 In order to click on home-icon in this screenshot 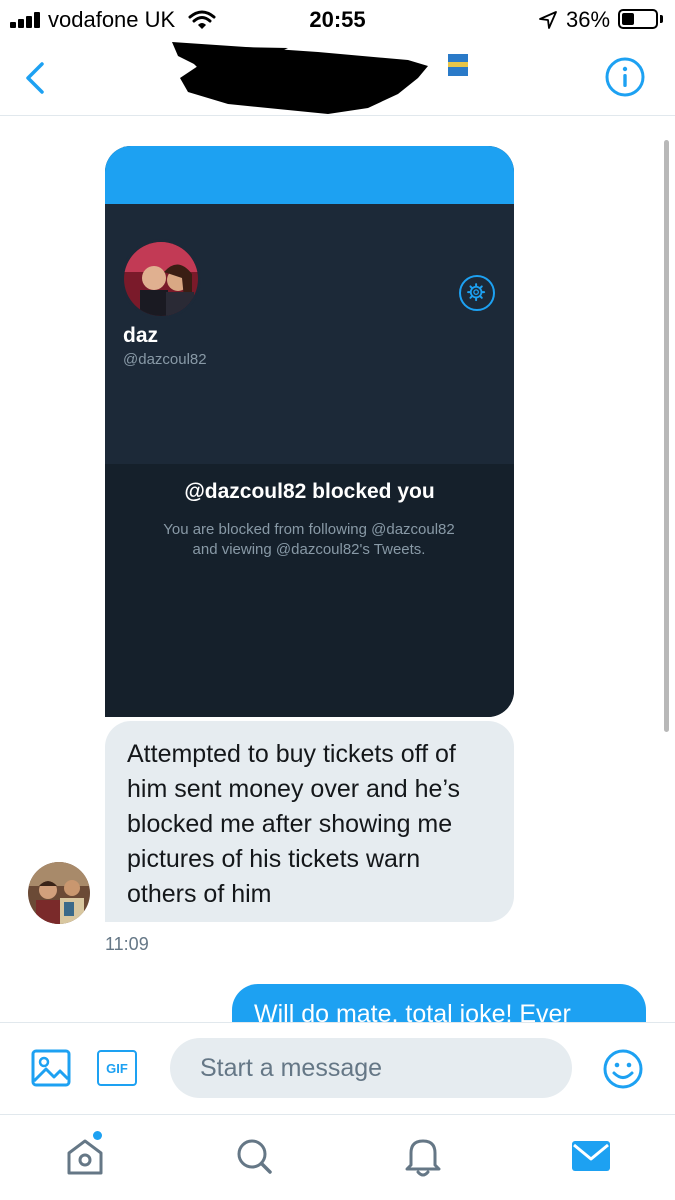, I will do `click(85, 1157)`.